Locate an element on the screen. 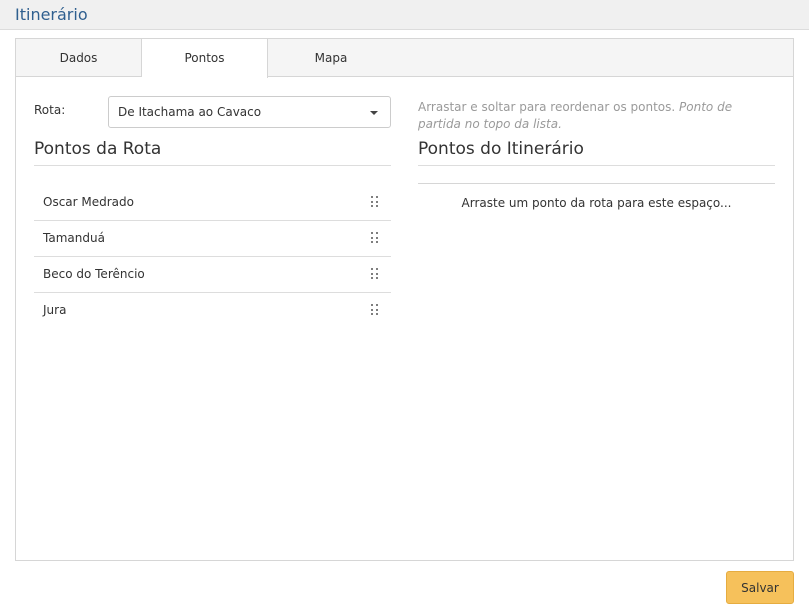 The height and width of the screenshot is (610, 809). route-point-item: Tamanduá is located at coordinates (212, 239).